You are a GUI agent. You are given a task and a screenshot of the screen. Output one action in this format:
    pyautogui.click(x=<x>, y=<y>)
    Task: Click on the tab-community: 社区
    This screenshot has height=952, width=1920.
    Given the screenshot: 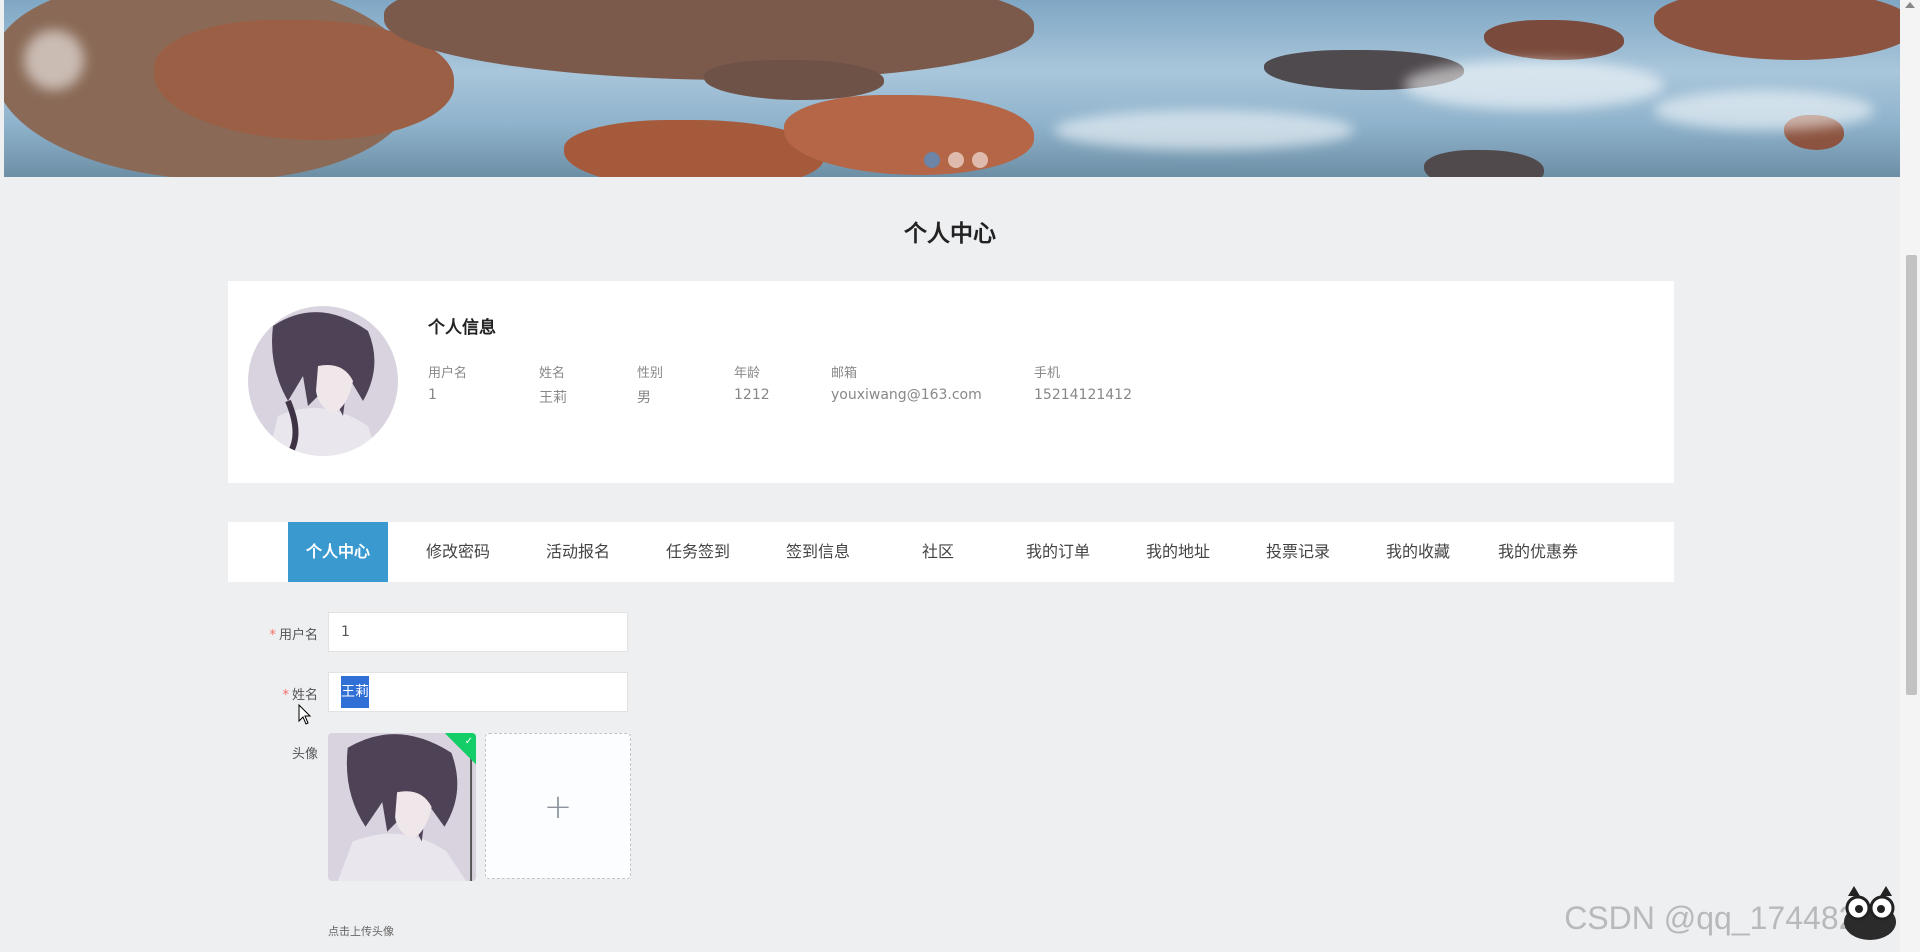 What is the action you would take?
    pyautogui.click(x=938, y=552)
    